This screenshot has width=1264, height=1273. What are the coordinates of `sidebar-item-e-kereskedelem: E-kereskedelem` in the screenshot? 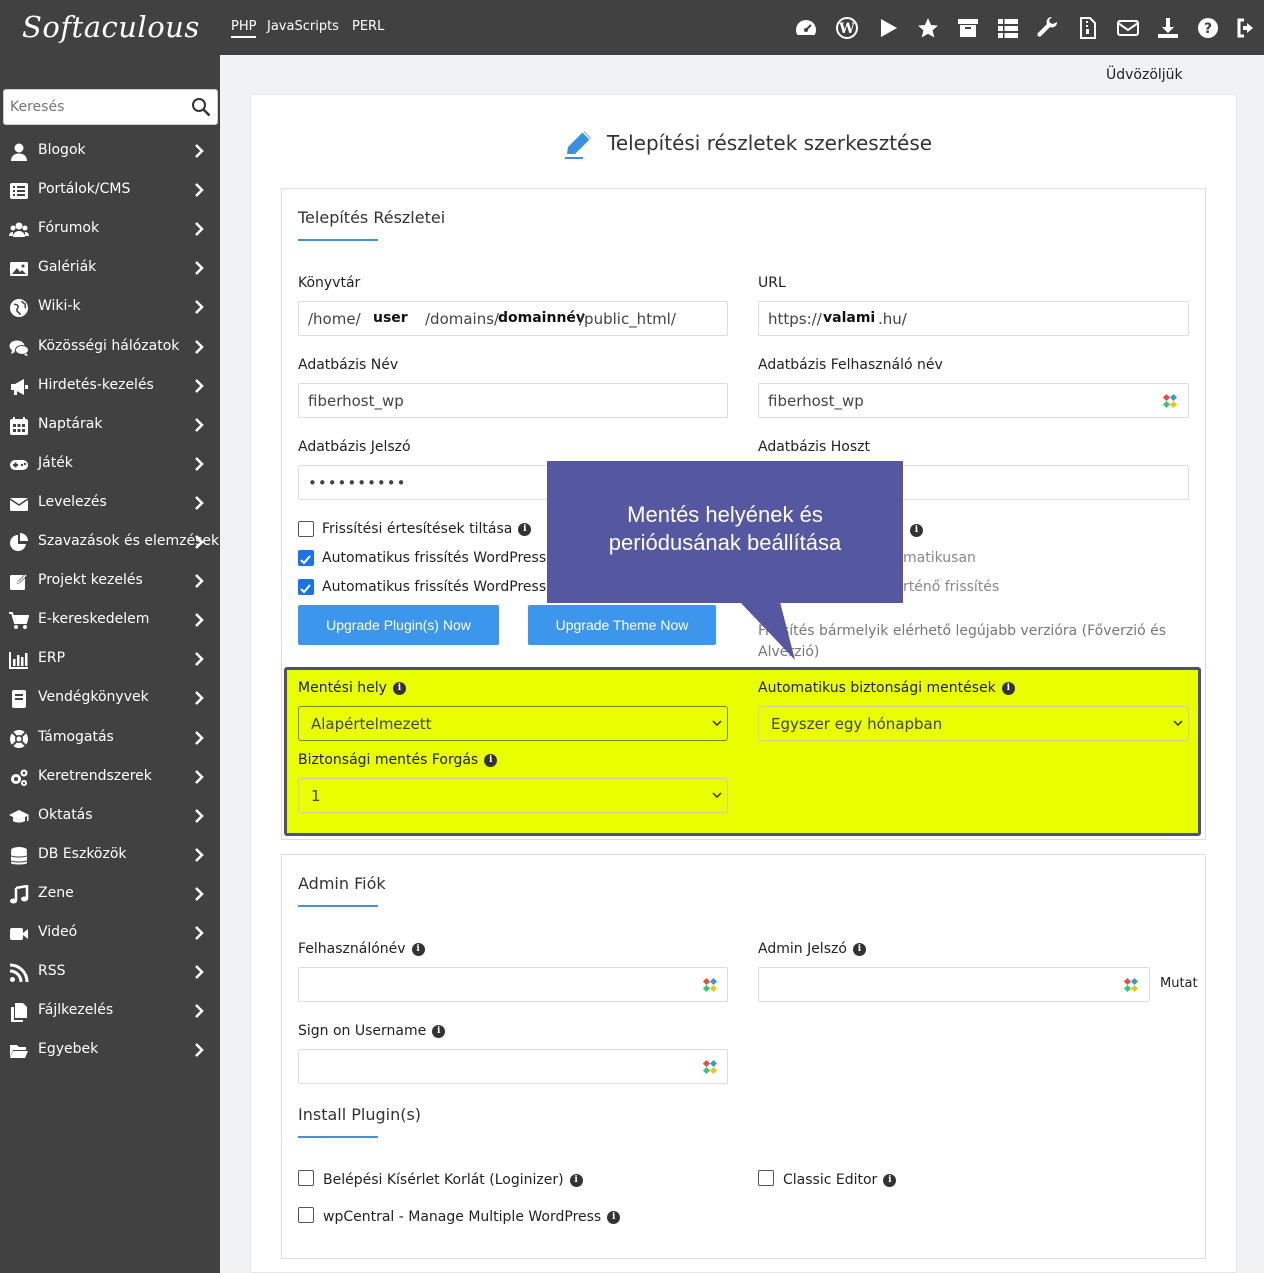 It's located at (110, 620).